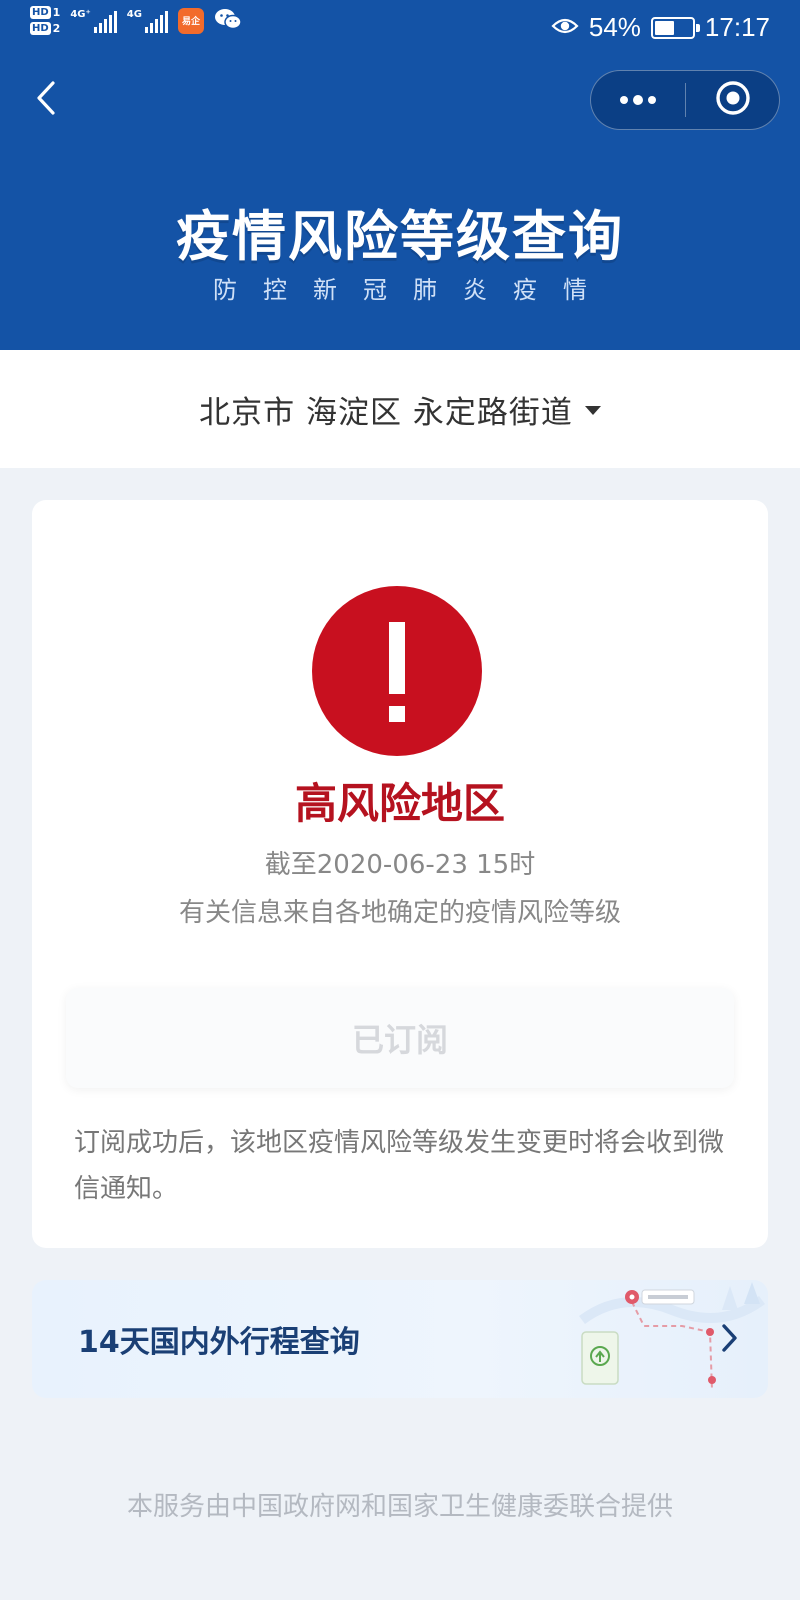 This screenshot has height=1600, width=800. Describe the element at coordinates (45, 20) in the screenshot. I see `hd-indicators: HD 1 HD 2` at that location.